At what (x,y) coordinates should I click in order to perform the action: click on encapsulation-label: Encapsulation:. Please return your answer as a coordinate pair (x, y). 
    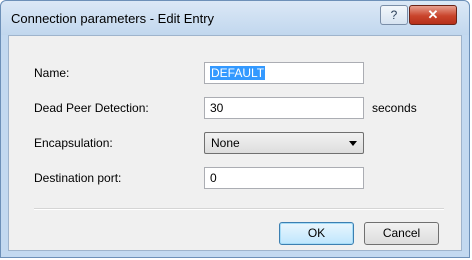
    Looking at the image, I should click on (73, 143).